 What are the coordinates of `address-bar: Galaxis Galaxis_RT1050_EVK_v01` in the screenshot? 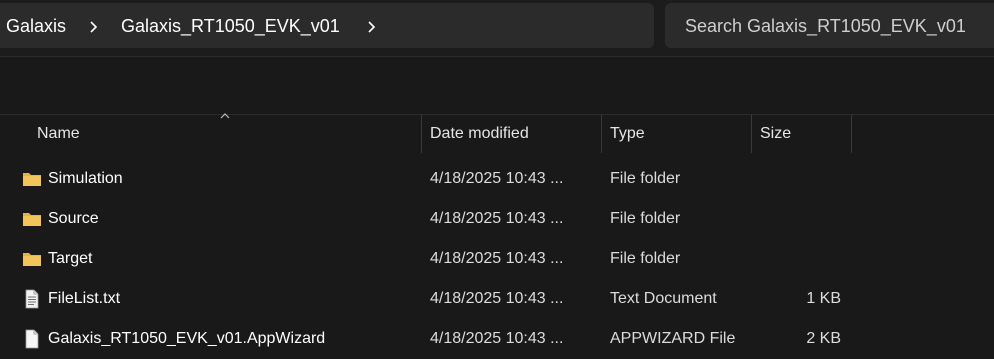 It's located at (327, 25).